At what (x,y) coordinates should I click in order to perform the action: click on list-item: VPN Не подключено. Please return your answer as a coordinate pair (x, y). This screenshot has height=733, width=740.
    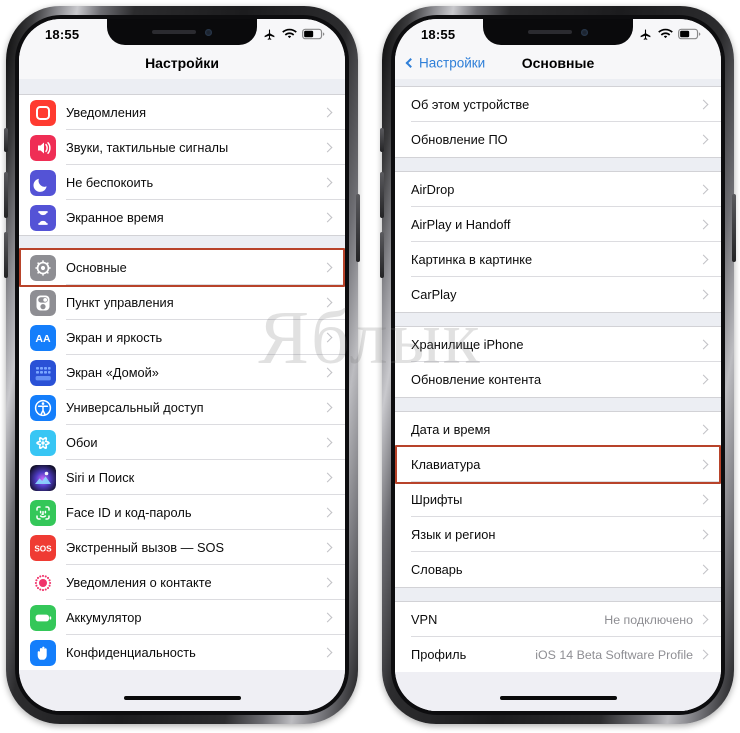
    Looking at the image, I should click on (558, 619).